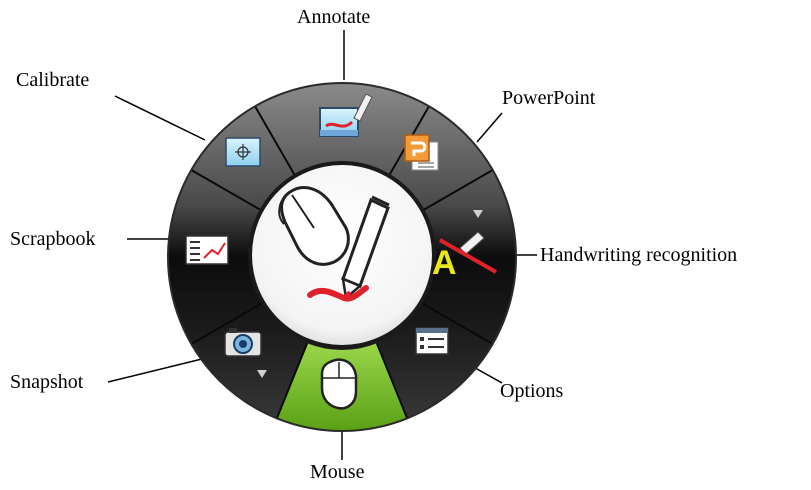 This screenshot has width=811, height=490. I want to click on scrapbook-icon, so click(207, 250).